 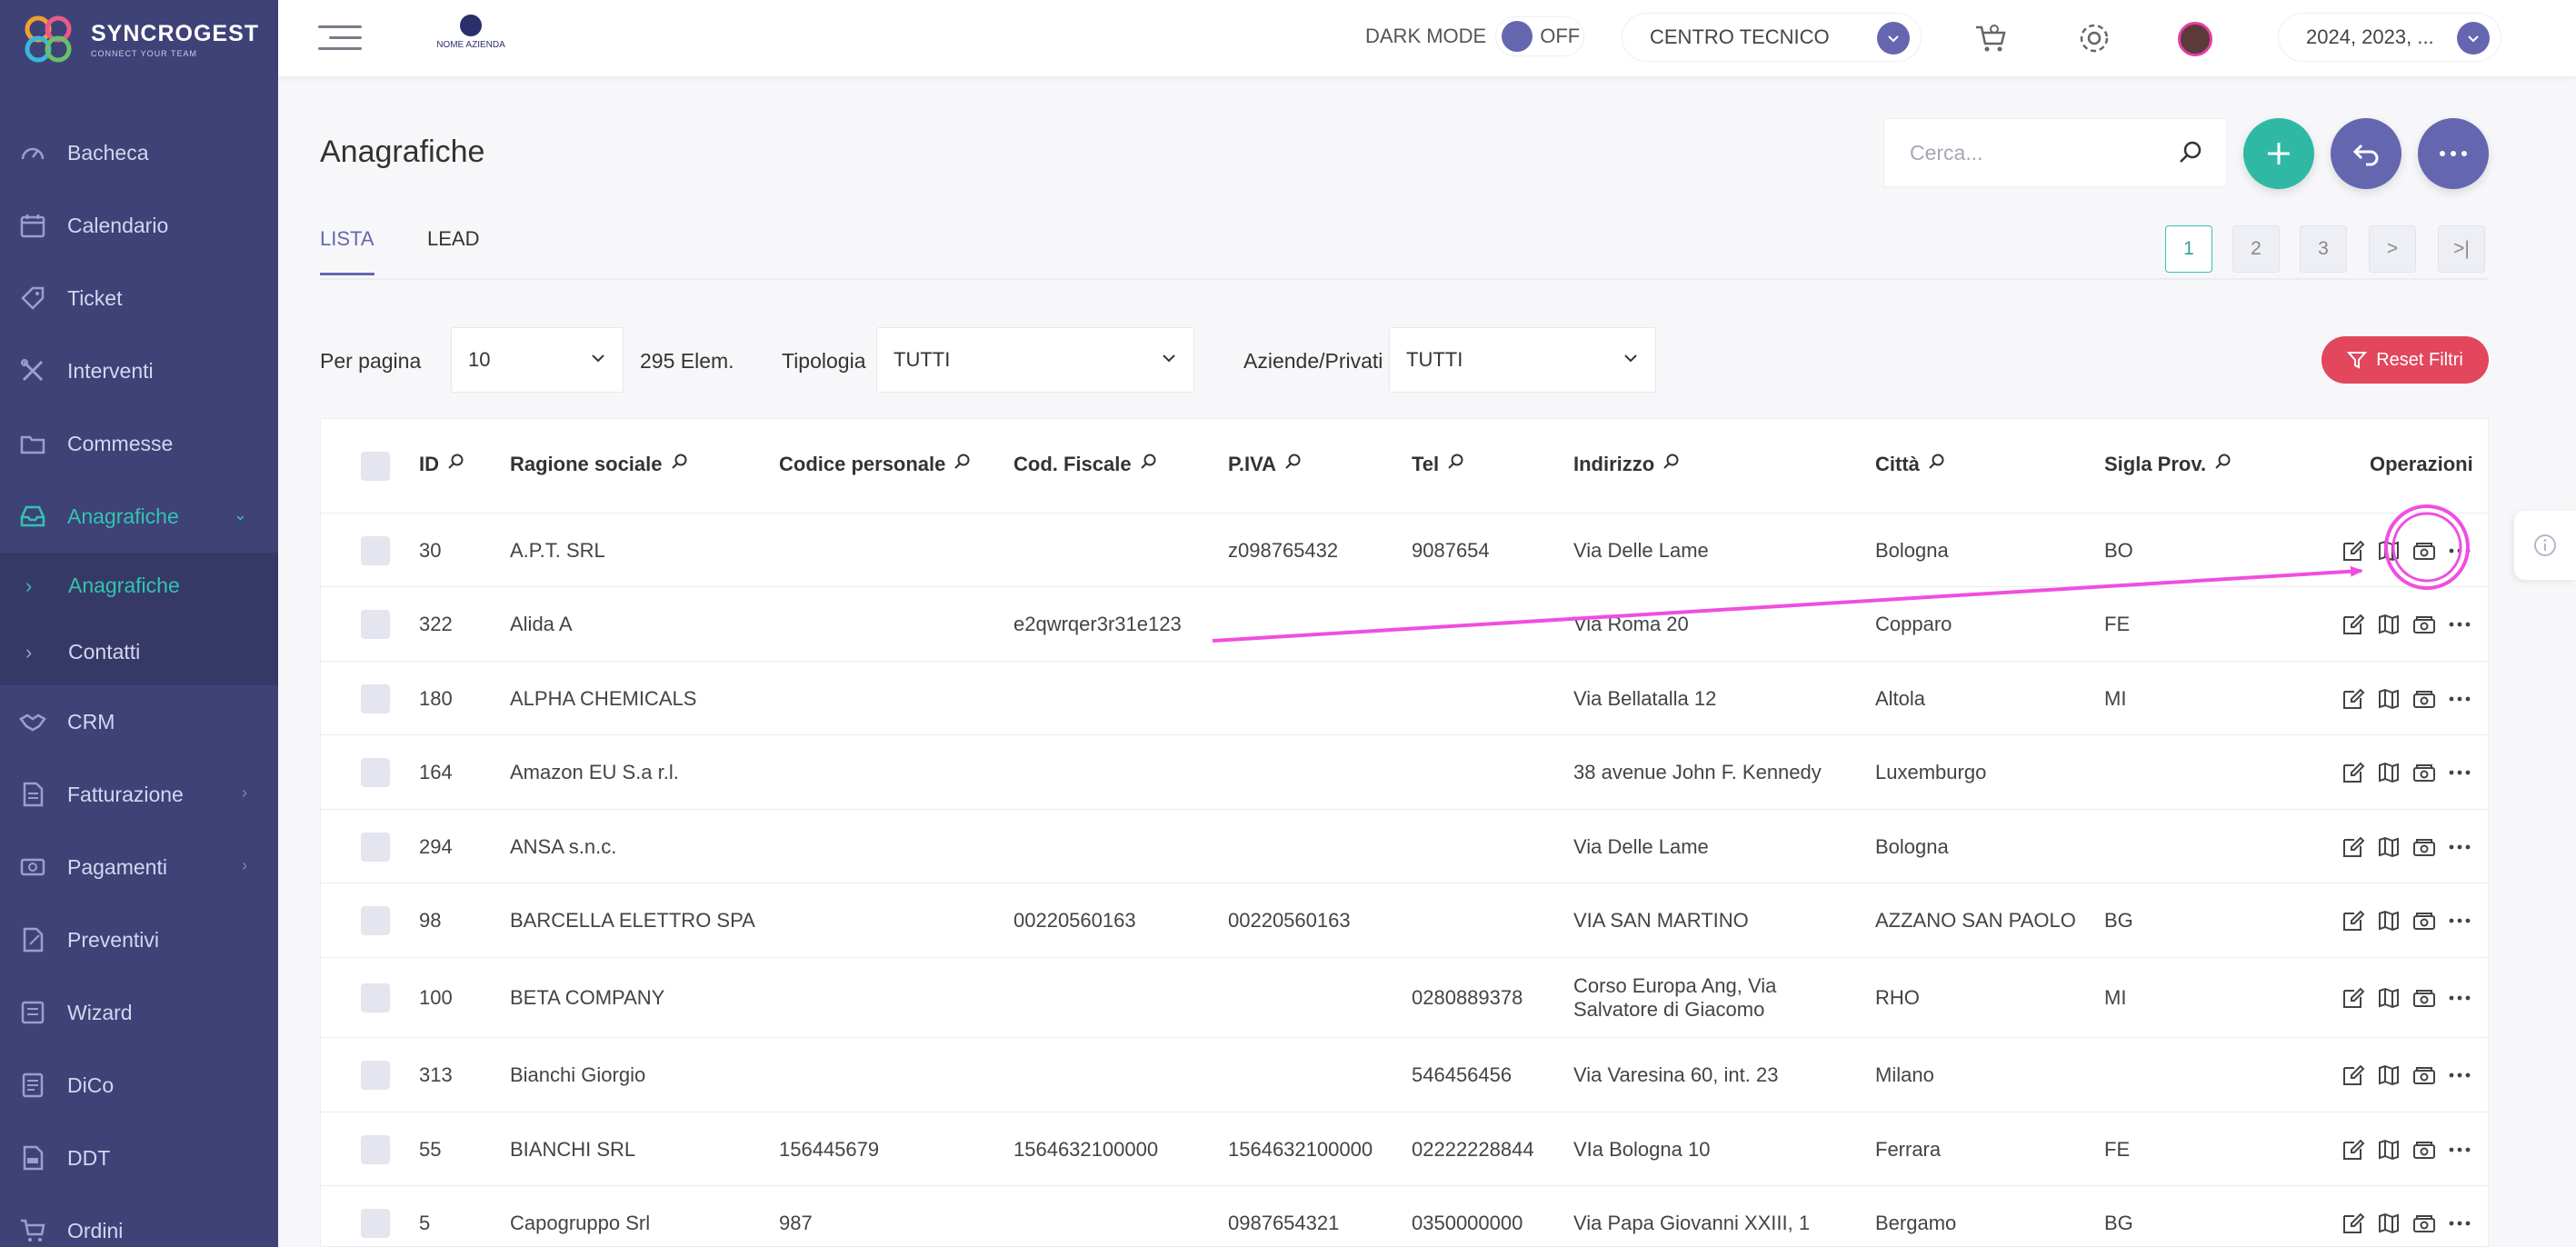 I want to click on column-header-cod-fiscale: Cod. Fiscale, so click(x=1085, y=465).